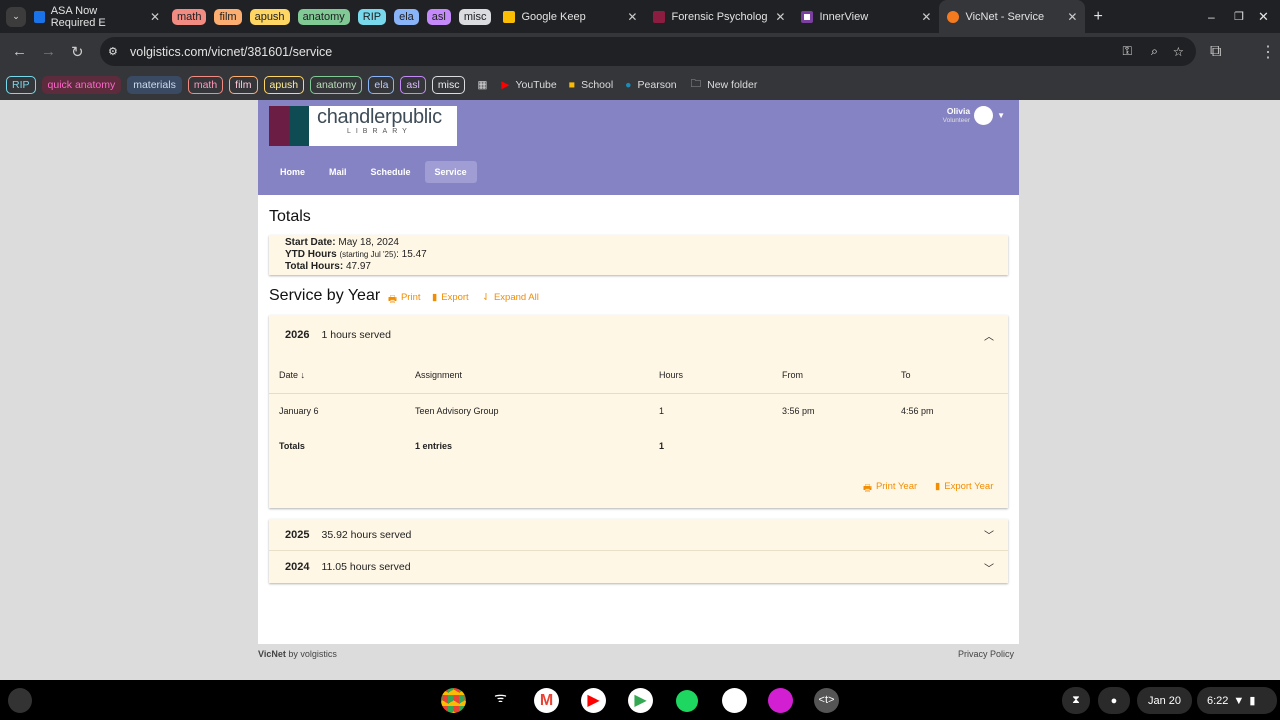  Describe the element at coordinates (1211, 17) in the screenshot. I see `minimize-icon: –` at that location.